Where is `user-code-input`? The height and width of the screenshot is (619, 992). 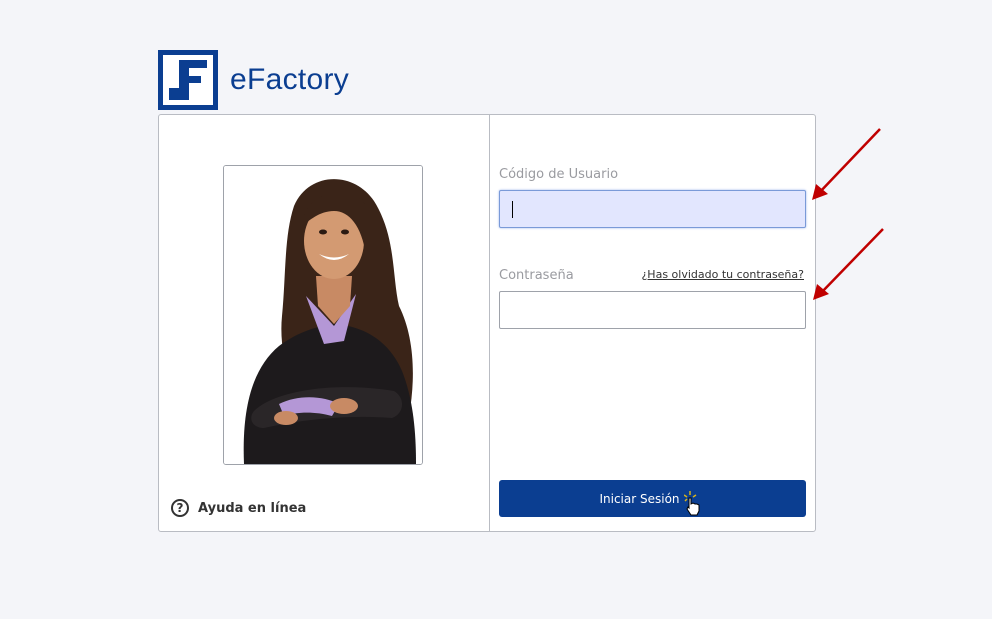
user-code-input is located at coordinates (652, 209).